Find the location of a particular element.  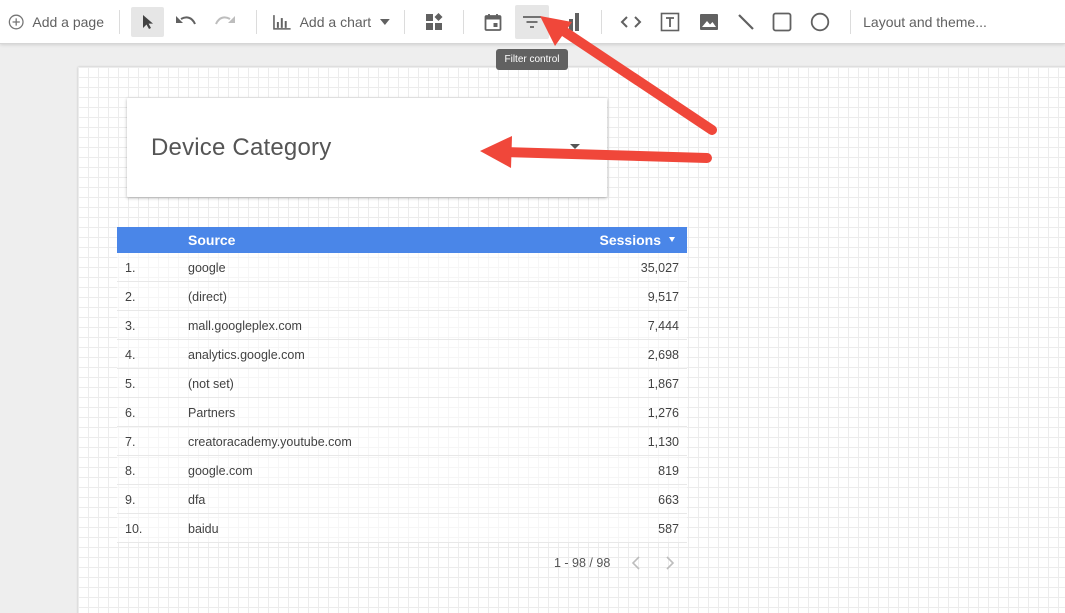

bar-chart-ascending-icon is located at coordinates (571, 22).